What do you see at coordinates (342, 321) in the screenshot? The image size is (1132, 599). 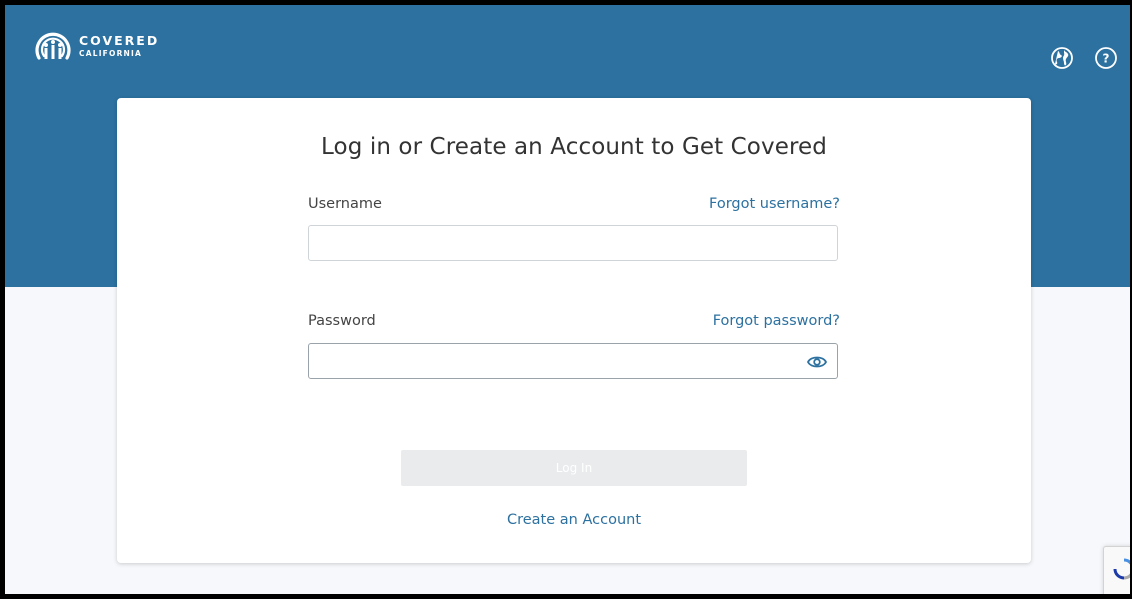 I see `password-label: Password` at bounding box center [342, 321].